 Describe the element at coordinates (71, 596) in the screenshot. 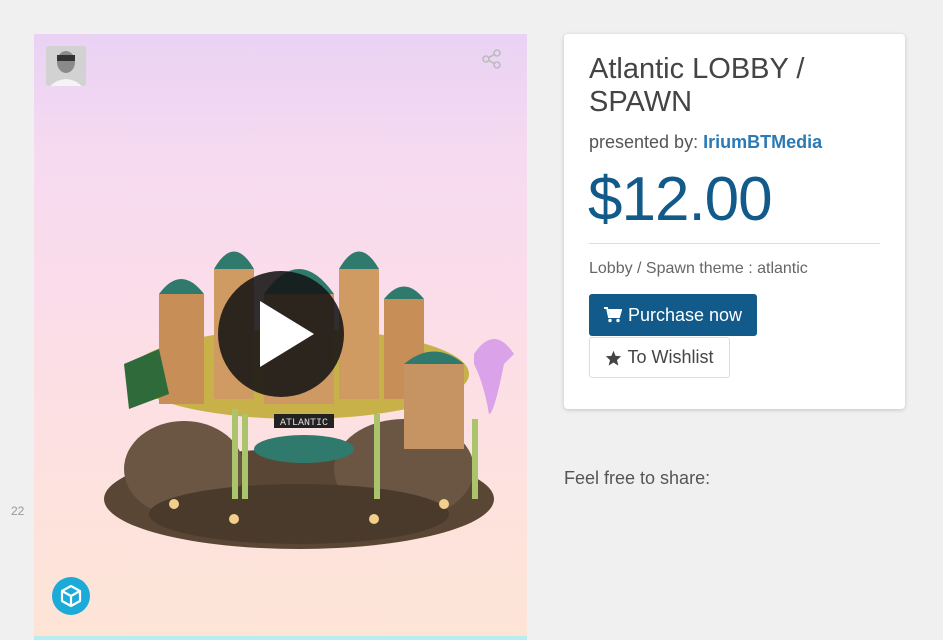

I see `sketchfab-cube-icon` at that location.